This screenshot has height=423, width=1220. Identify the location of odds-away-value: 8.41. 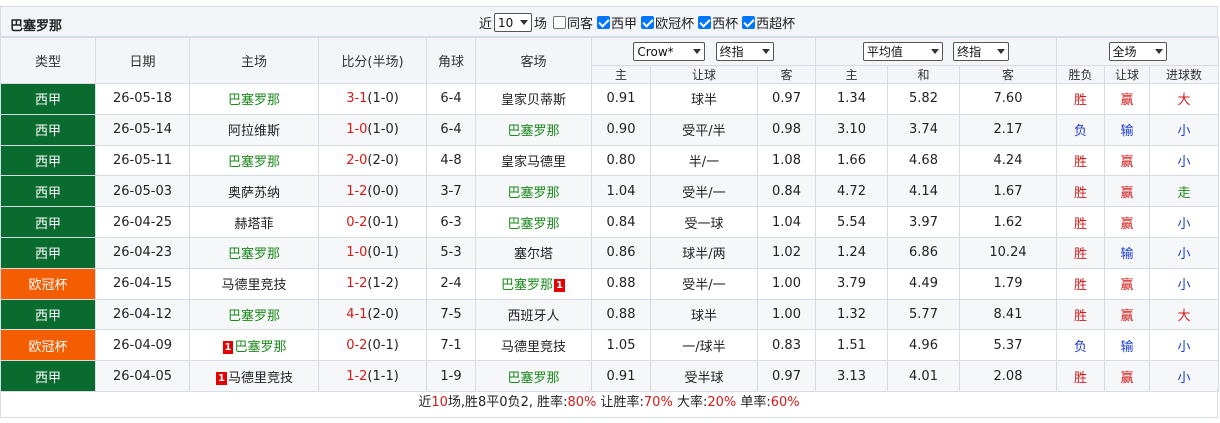
(1008, 314).